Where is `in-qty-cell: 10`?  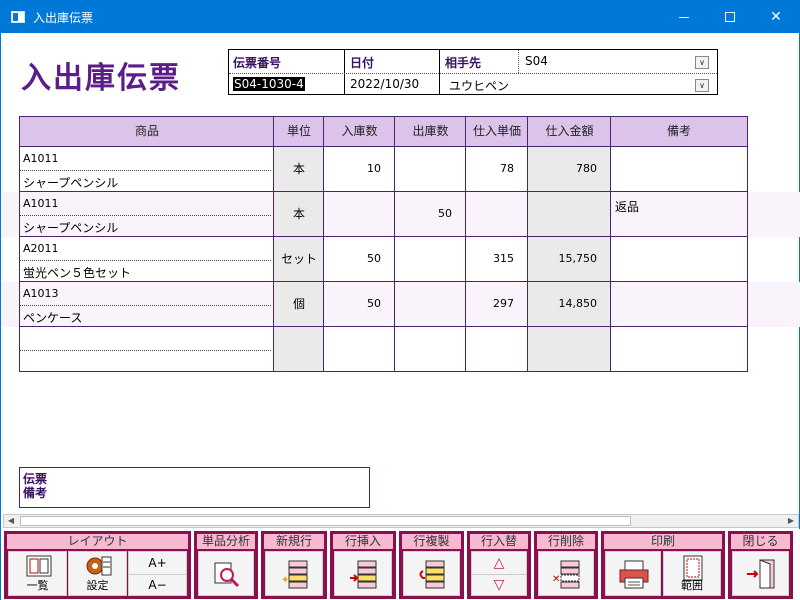 in-qty-cell: 10 is located at coordinates (359, 169).